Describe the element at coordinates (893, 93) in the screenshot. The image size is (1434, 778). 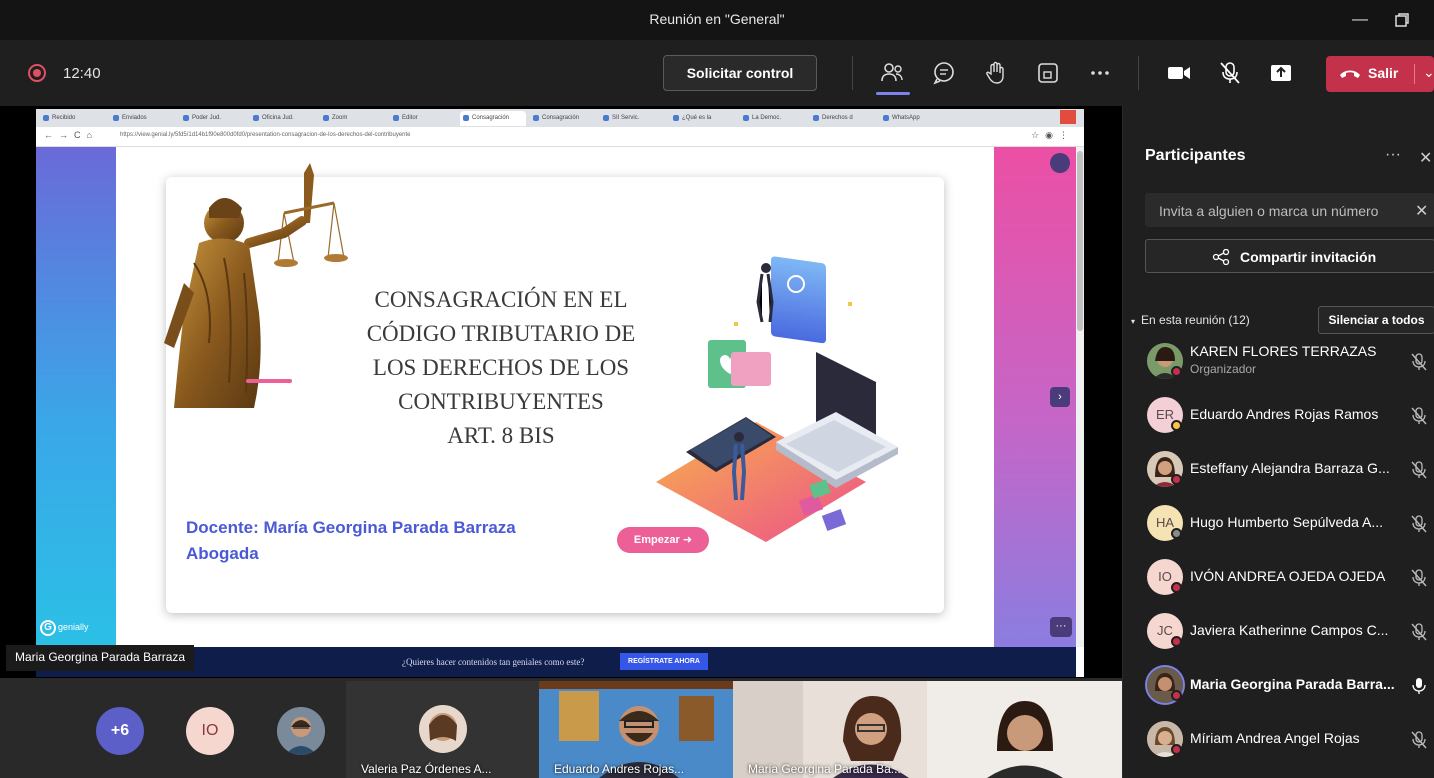
I see `active-tab-indicator` at that location.